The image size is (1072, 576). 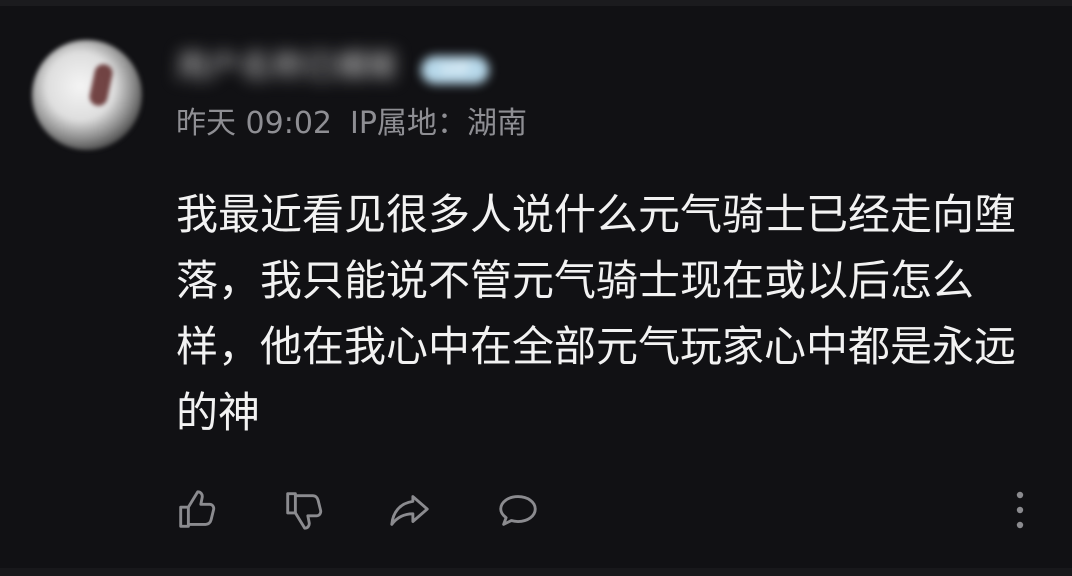 I want to click on like-button, so click(x=197, y=510).